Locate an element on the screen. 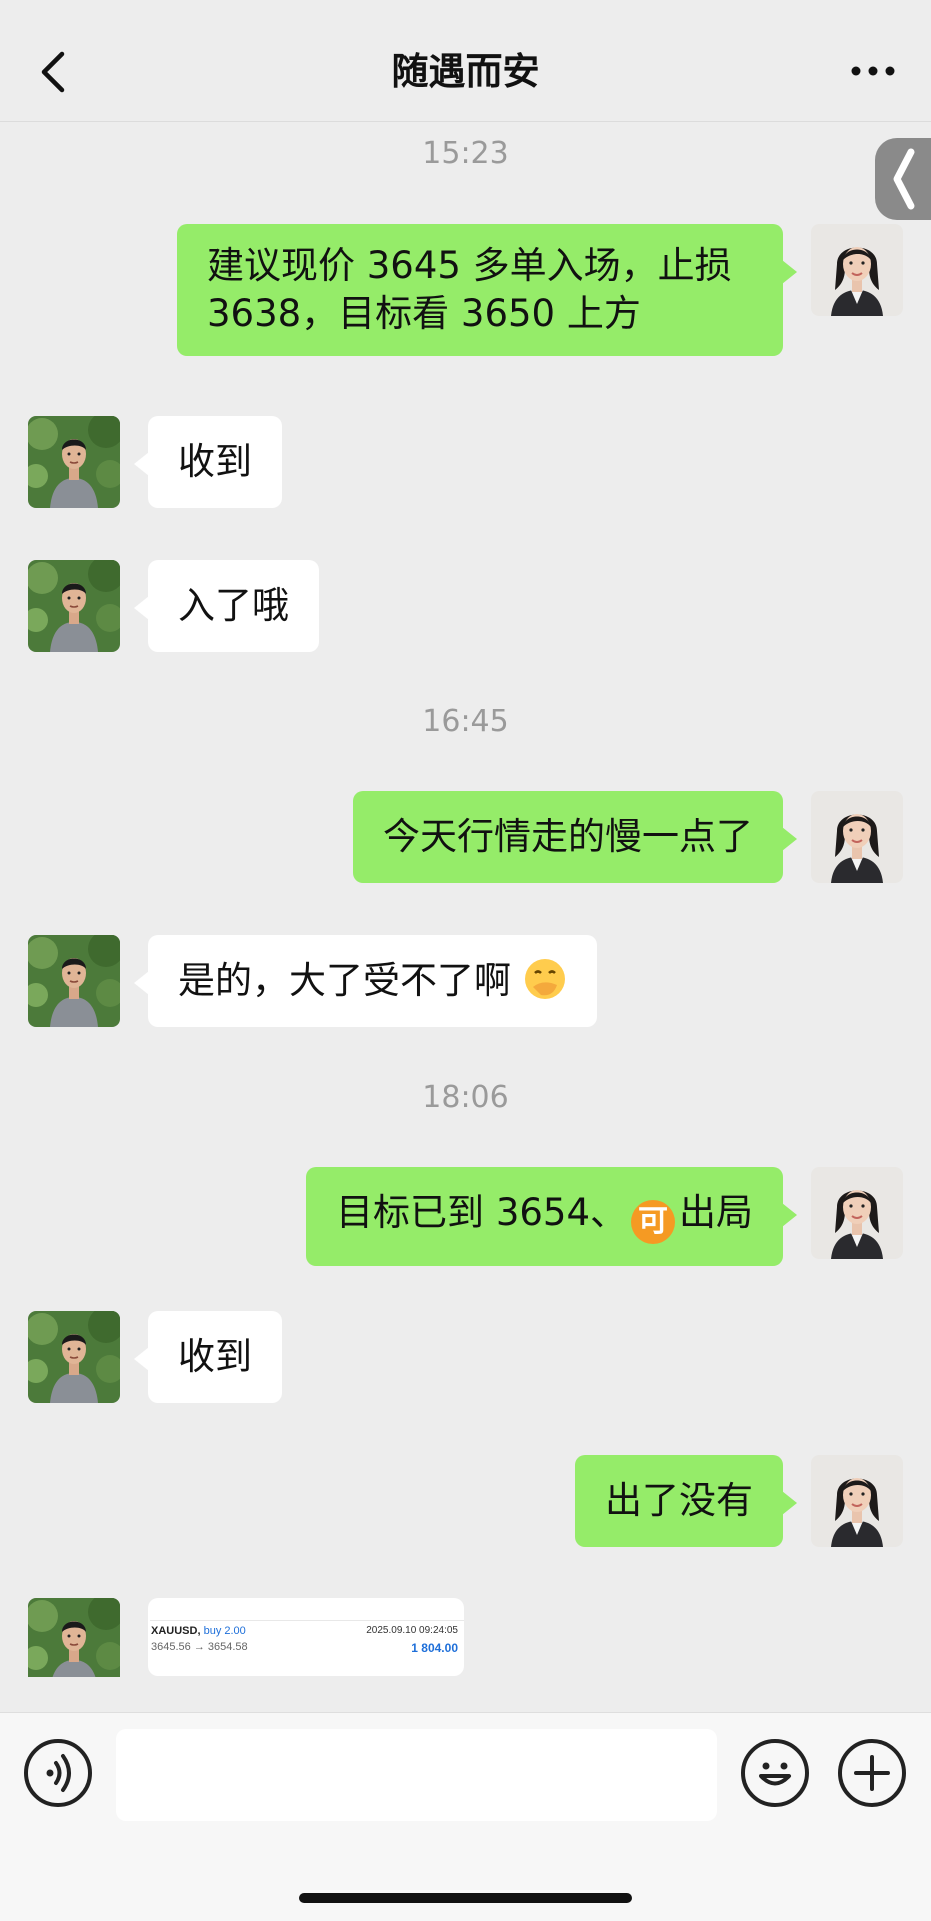  trade-side: buy 2.00 is located at coordinates (224, 1631).